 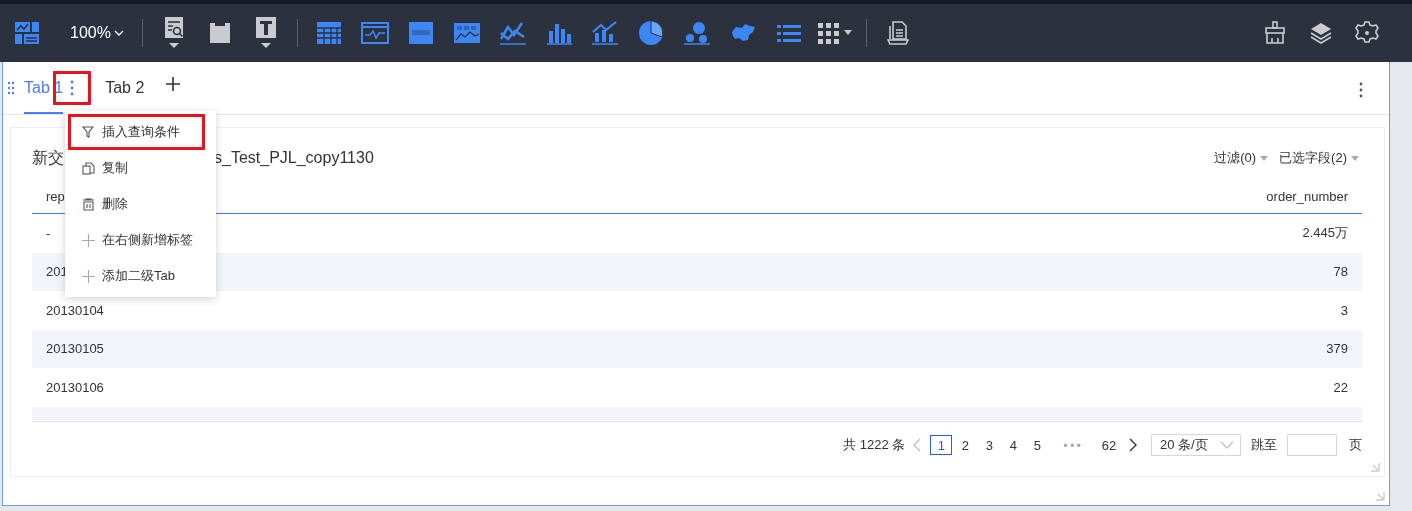 What do you see at coordinates (48, 233) in the screenshot?
I see `table-cell: -` at bounding box center [48, 233].